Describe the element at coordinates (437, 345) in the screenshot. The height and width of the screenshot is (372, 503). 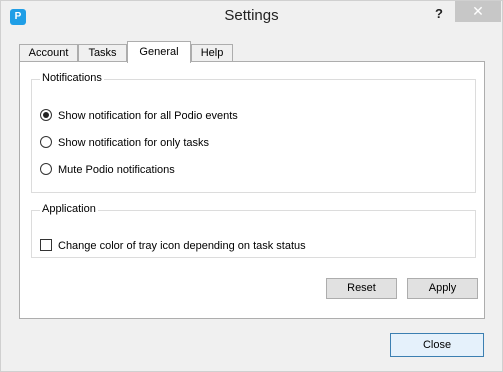
I see `close-button: Close` at that location.